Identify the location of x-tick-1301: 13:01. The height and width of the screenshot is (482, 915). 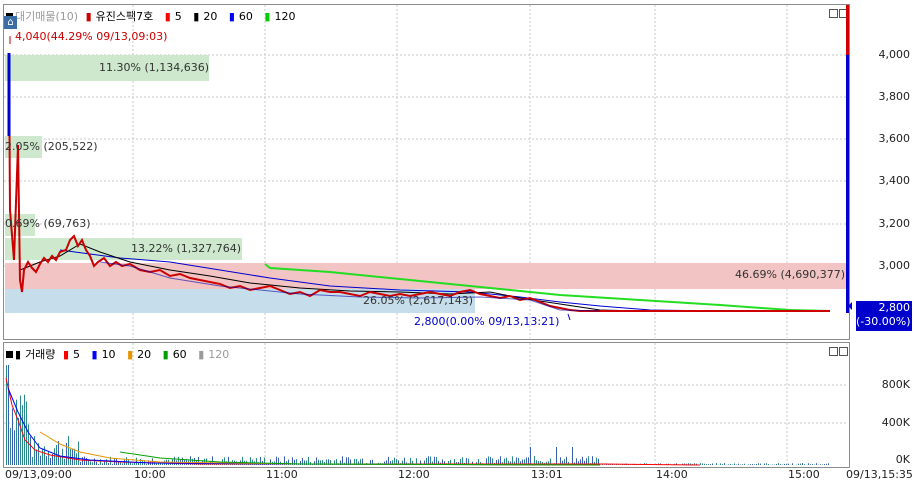
(547, 474).